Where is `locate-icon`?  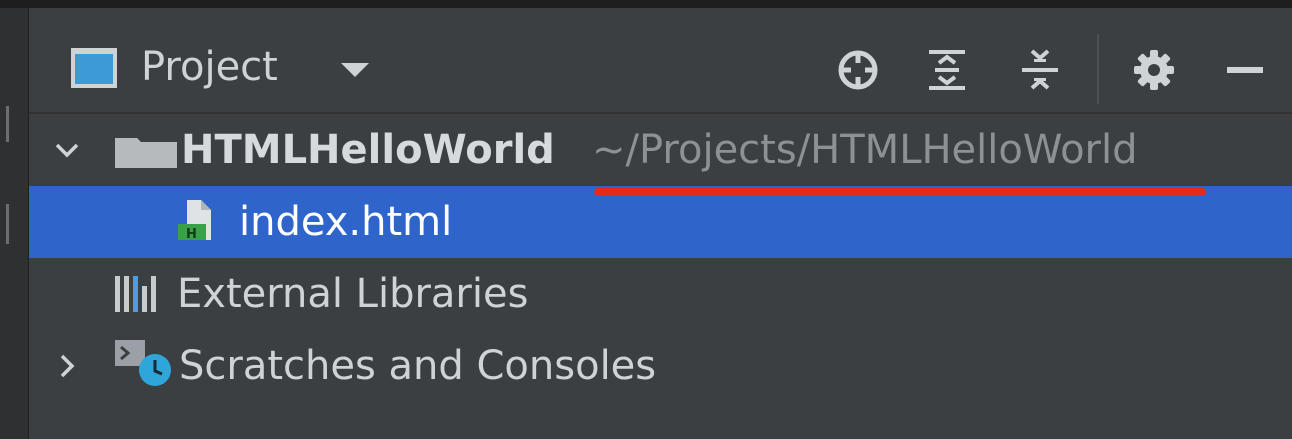
locate-icon is located at coordinates (858, 70).